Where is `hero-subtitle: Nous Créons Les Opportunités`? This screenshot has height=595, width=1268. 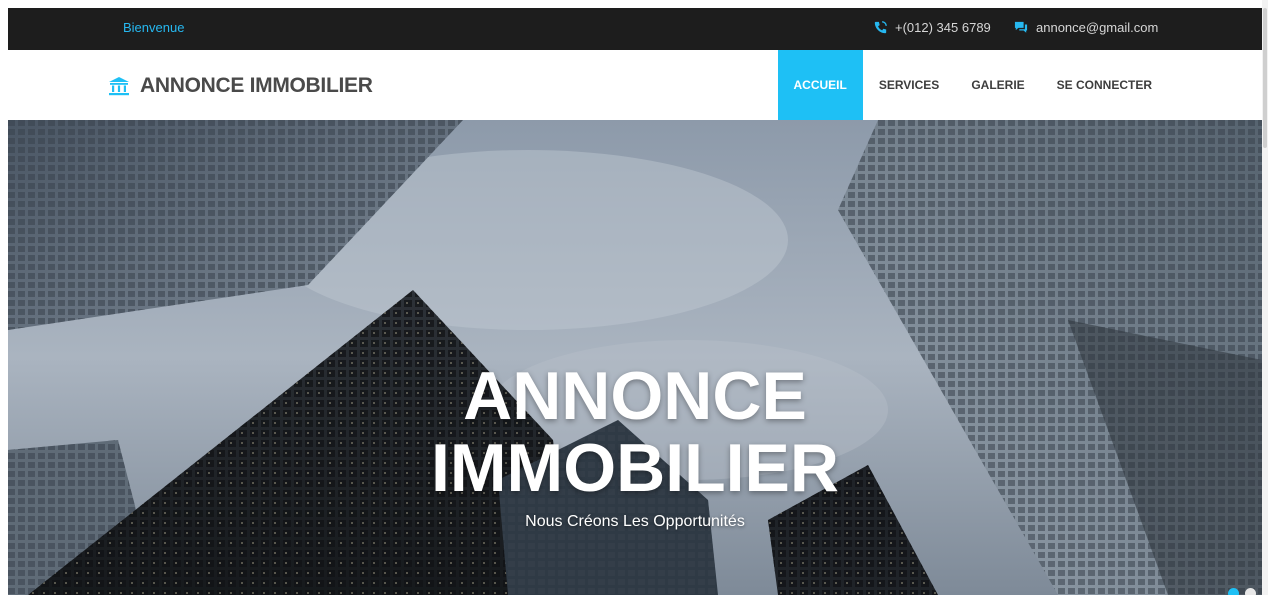
hero-subtitle: Nous Créons Les Opportunités is located at coordinates (635, 521).